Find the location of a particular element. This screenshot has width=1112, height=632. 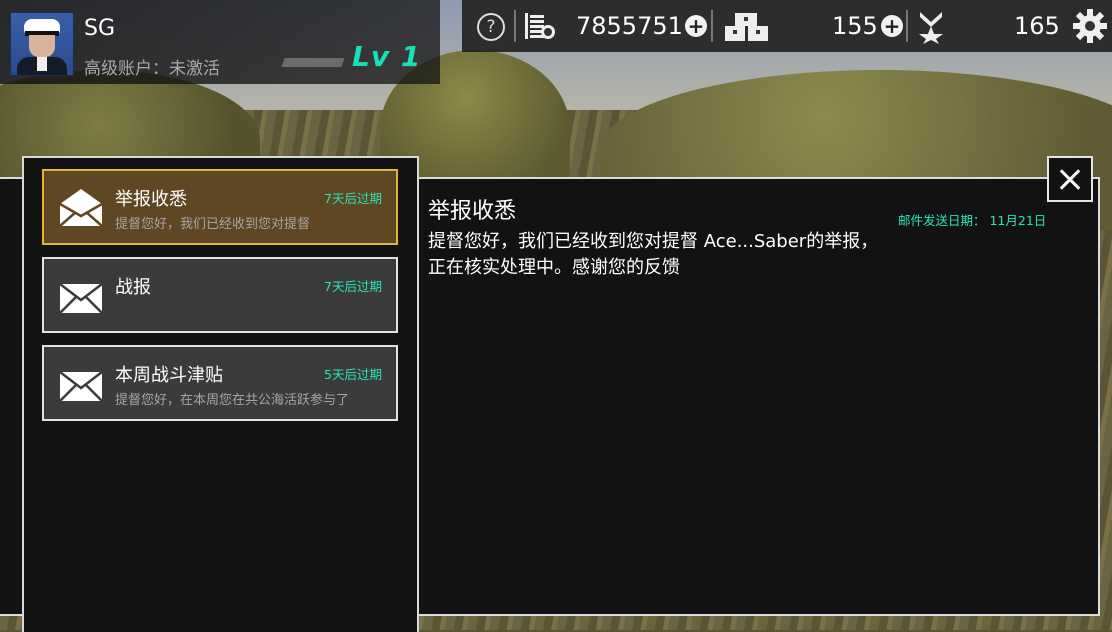

player-name: SG is located at coordinates (100, 28).